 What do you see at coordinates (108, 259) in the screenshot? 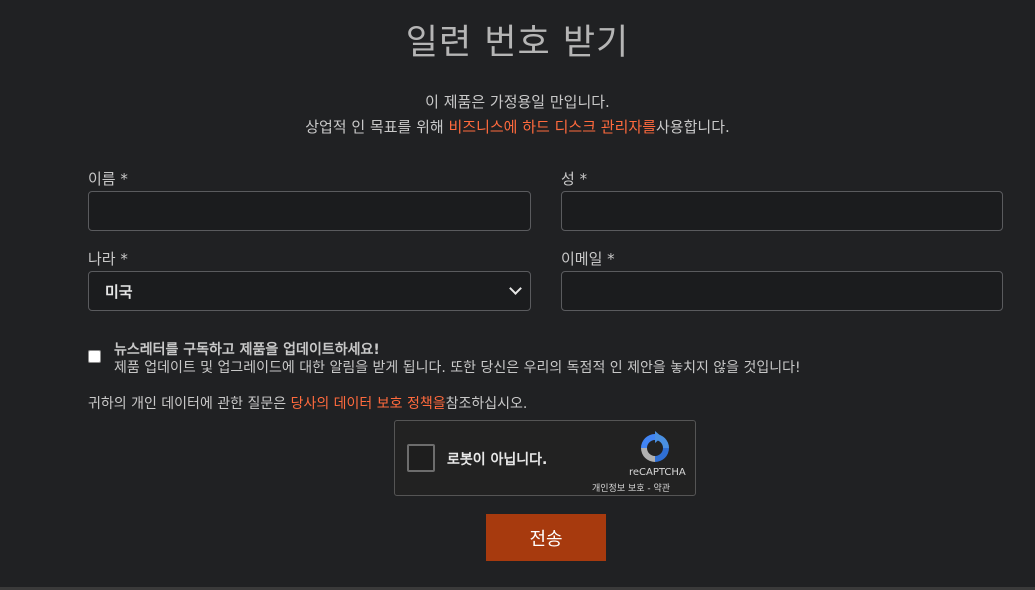
I see `country-label: 나라 *` at bounding box center [108, 259].